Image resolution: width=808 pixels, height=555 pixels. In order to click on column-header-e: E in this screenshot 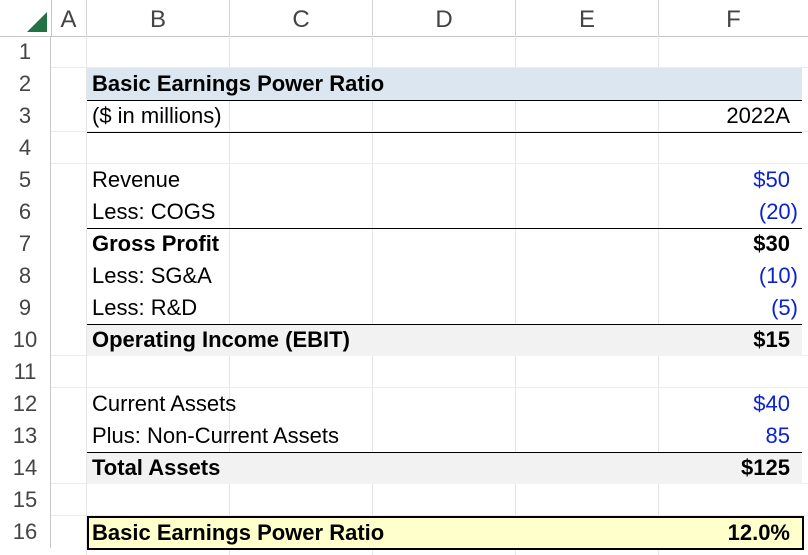, I will do `click(587, 18)`.